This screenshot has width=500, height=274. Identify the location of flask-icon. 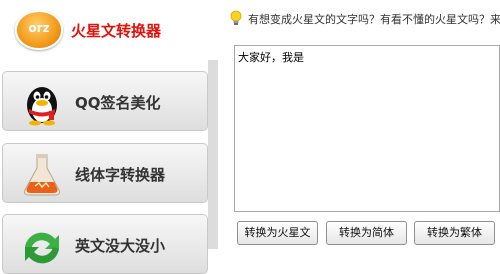
(42, 175).